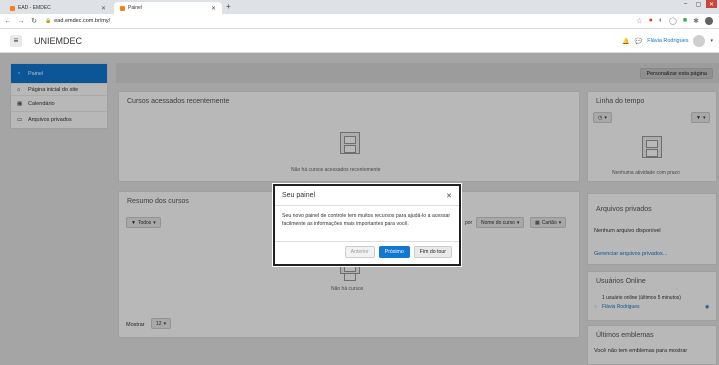 The height and width of the screenshot is (365, 719). I want to click on browser-tab-painel: Painel ✕, so click(168, 8).